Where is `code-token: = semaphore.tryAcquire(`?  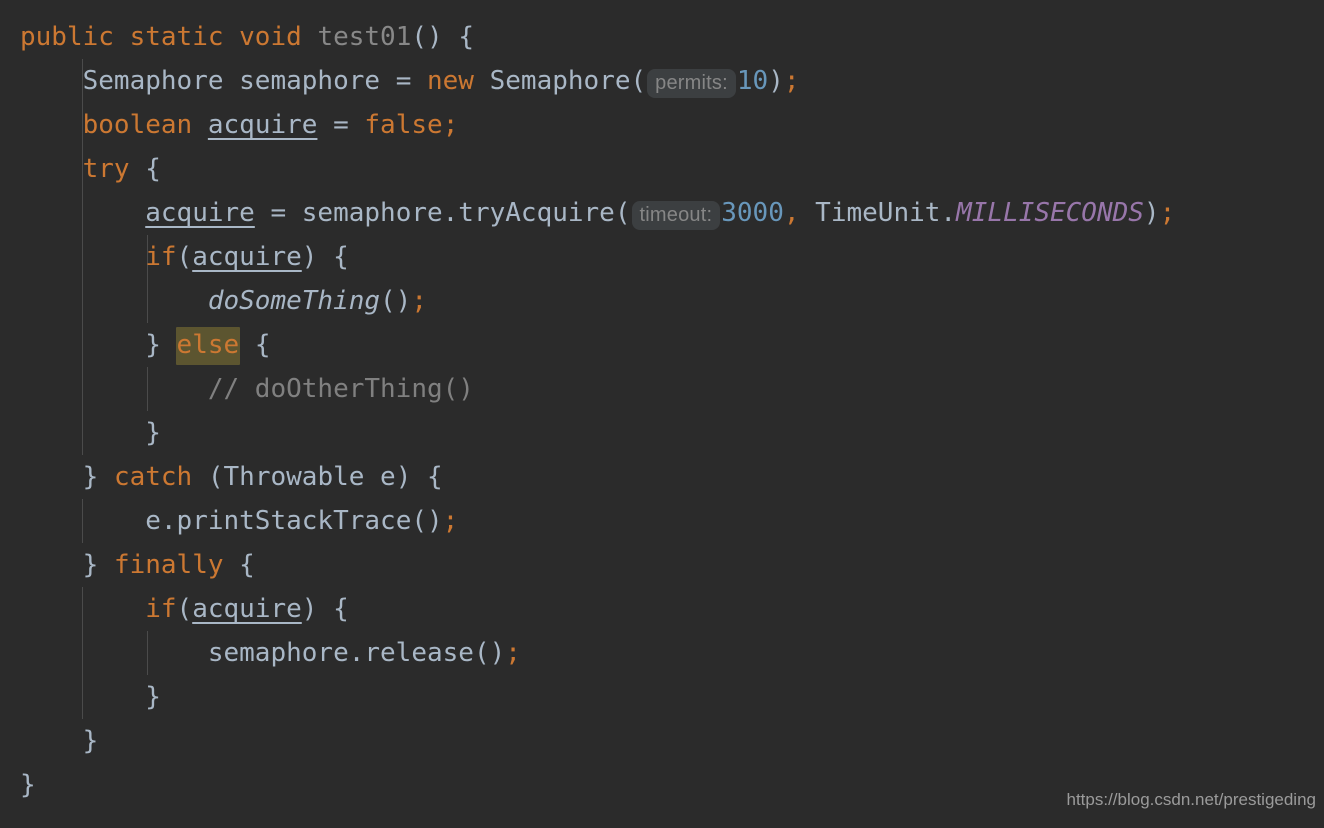 code-token: = semaphore.tryAcquire( is located at coordinates (442, 213).